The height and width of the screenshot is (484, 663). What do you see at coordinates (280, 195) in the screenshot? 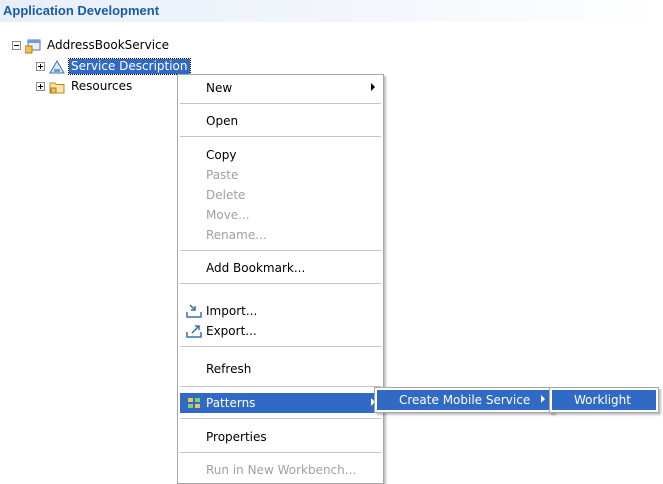
I see `menu-item-delete: Delete` at bounding box center [280, 195].